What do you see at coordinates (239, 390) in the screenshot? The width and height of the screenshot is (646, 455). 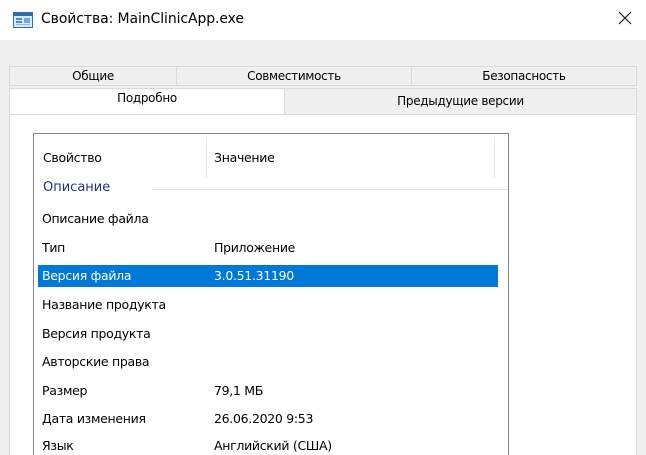 I see `property-value: 79,1 МБ` at bounding box center [239, 390].